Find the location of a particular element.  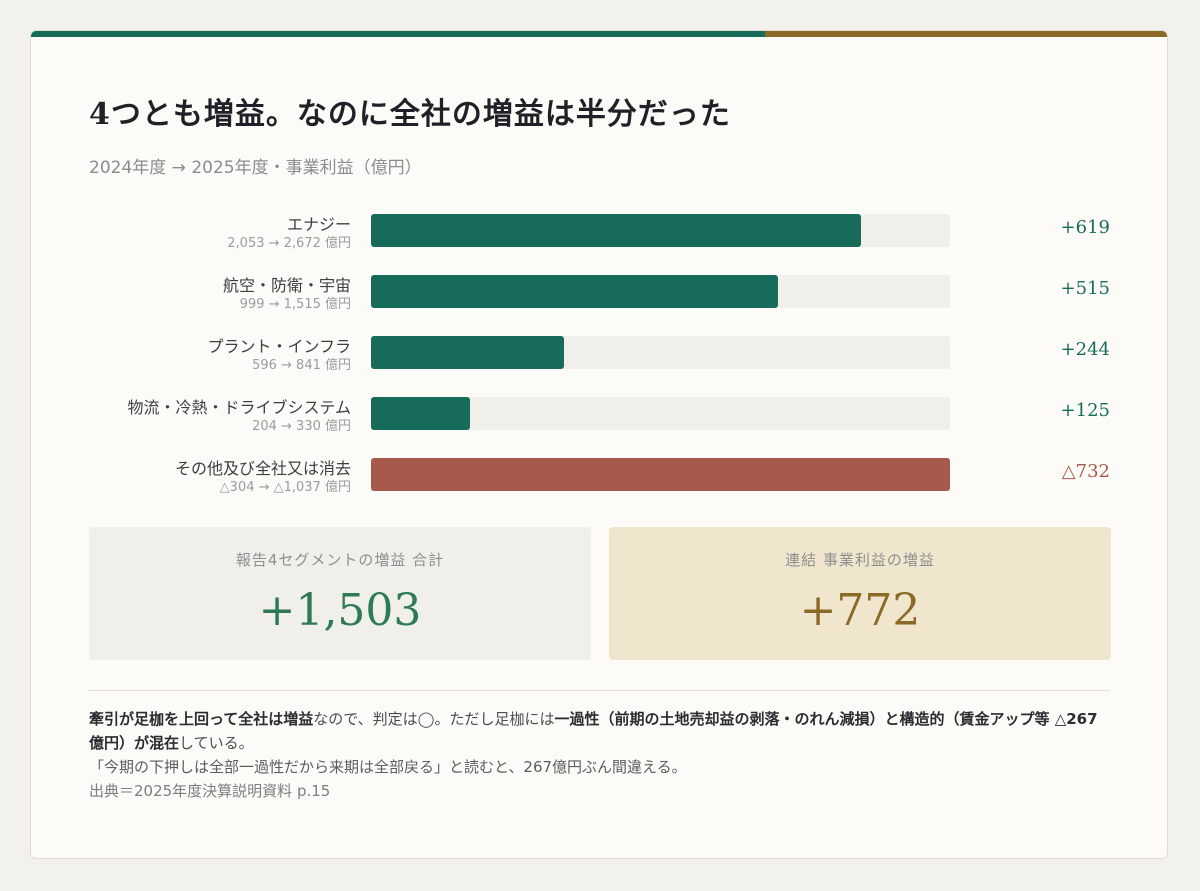

consolidated-value: +772 is located at coordinates (860, 610).